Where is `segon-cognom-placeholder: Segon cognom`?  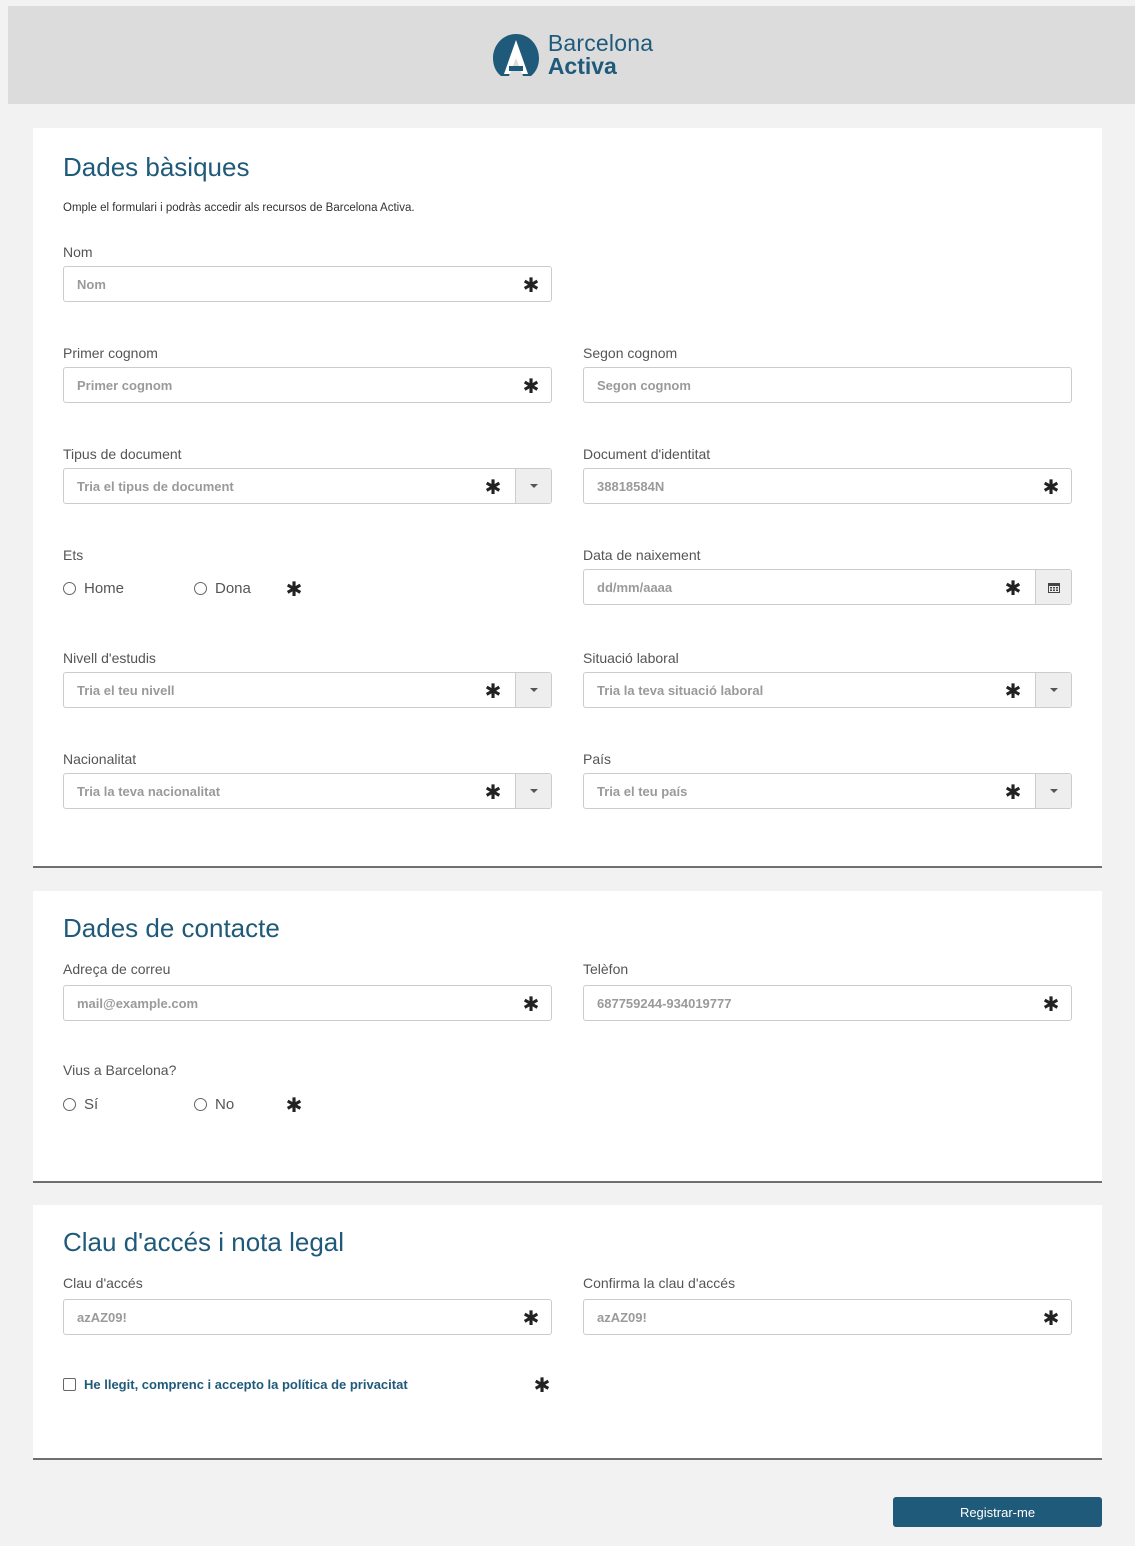
segon-cognom-placeholder: Segon cognom is located at coordinates (644, 385).